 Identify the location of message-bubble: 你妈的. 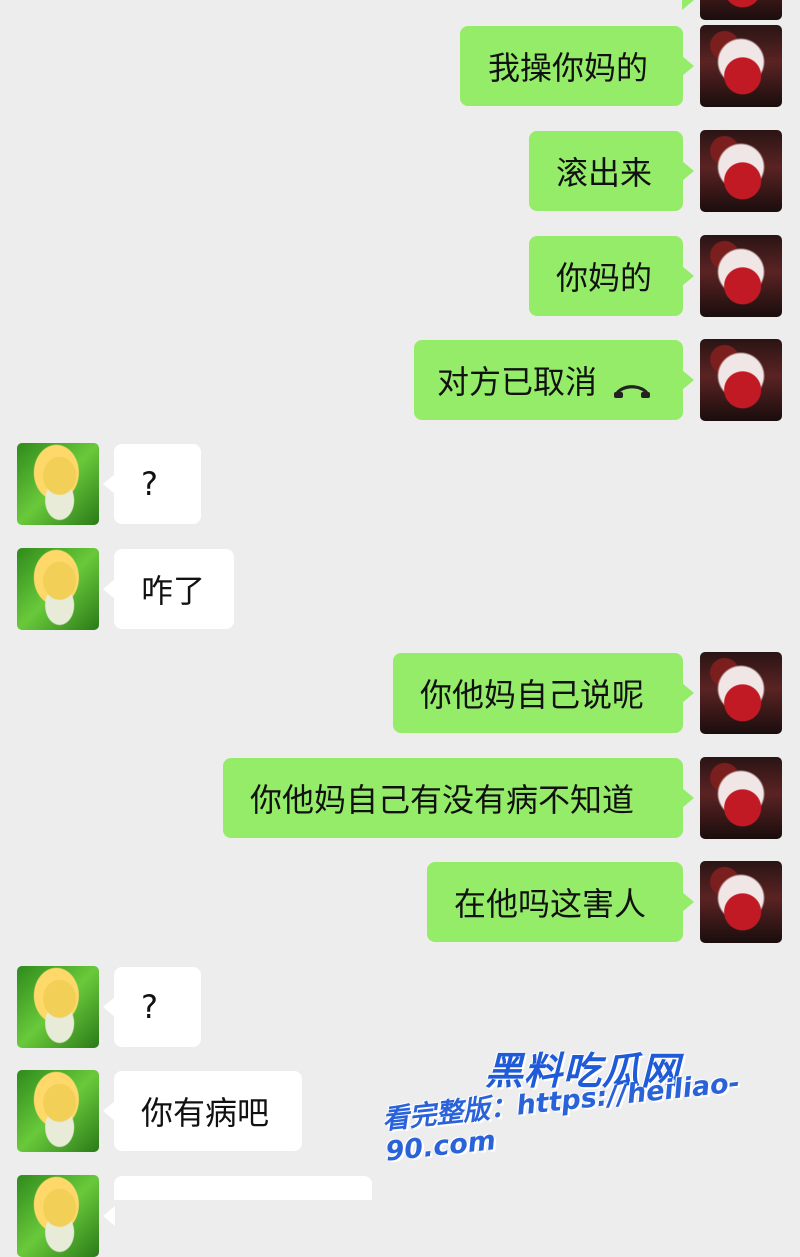
(611, 276).